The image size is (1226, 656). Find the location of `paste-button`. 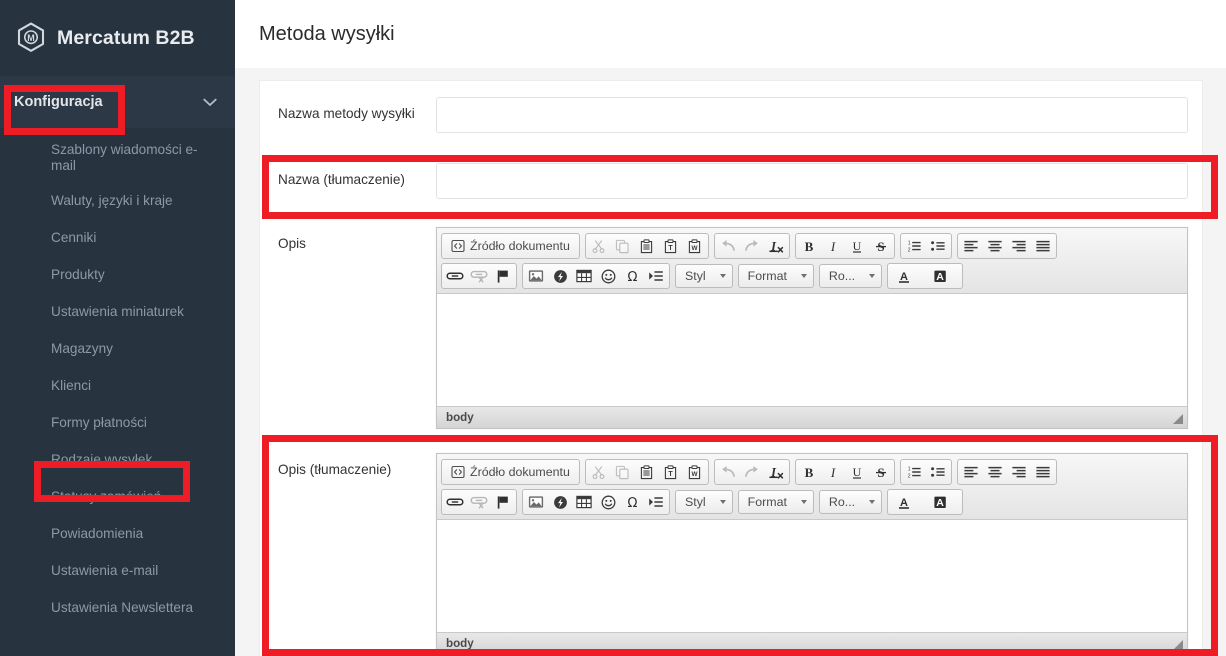

paste-button is located at coordinates (647, 246).